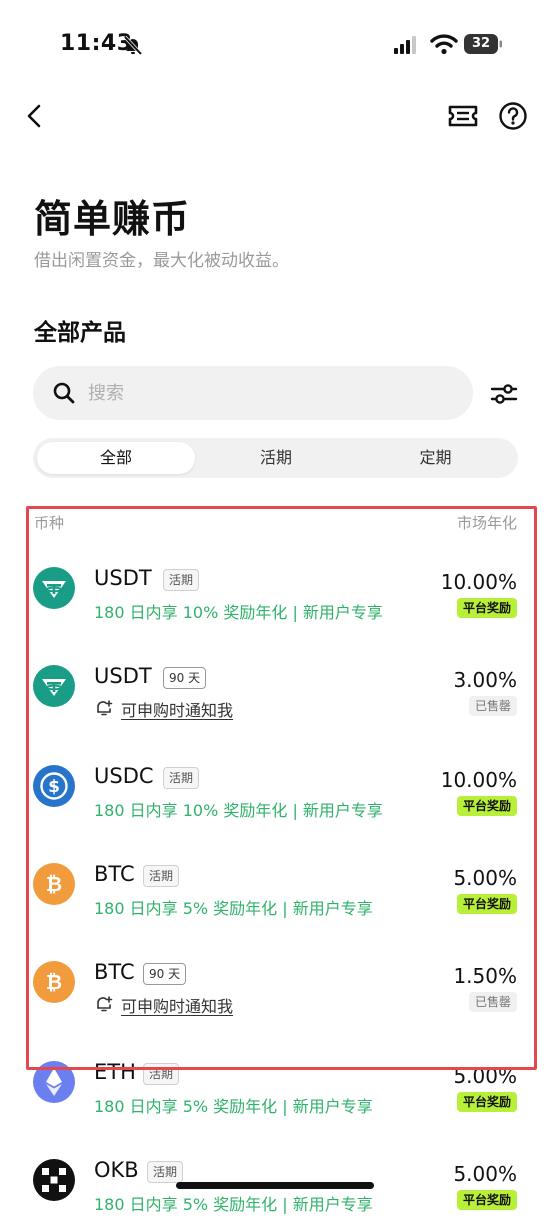  I want to click on term-tag: 活期, so click(165, 1172).